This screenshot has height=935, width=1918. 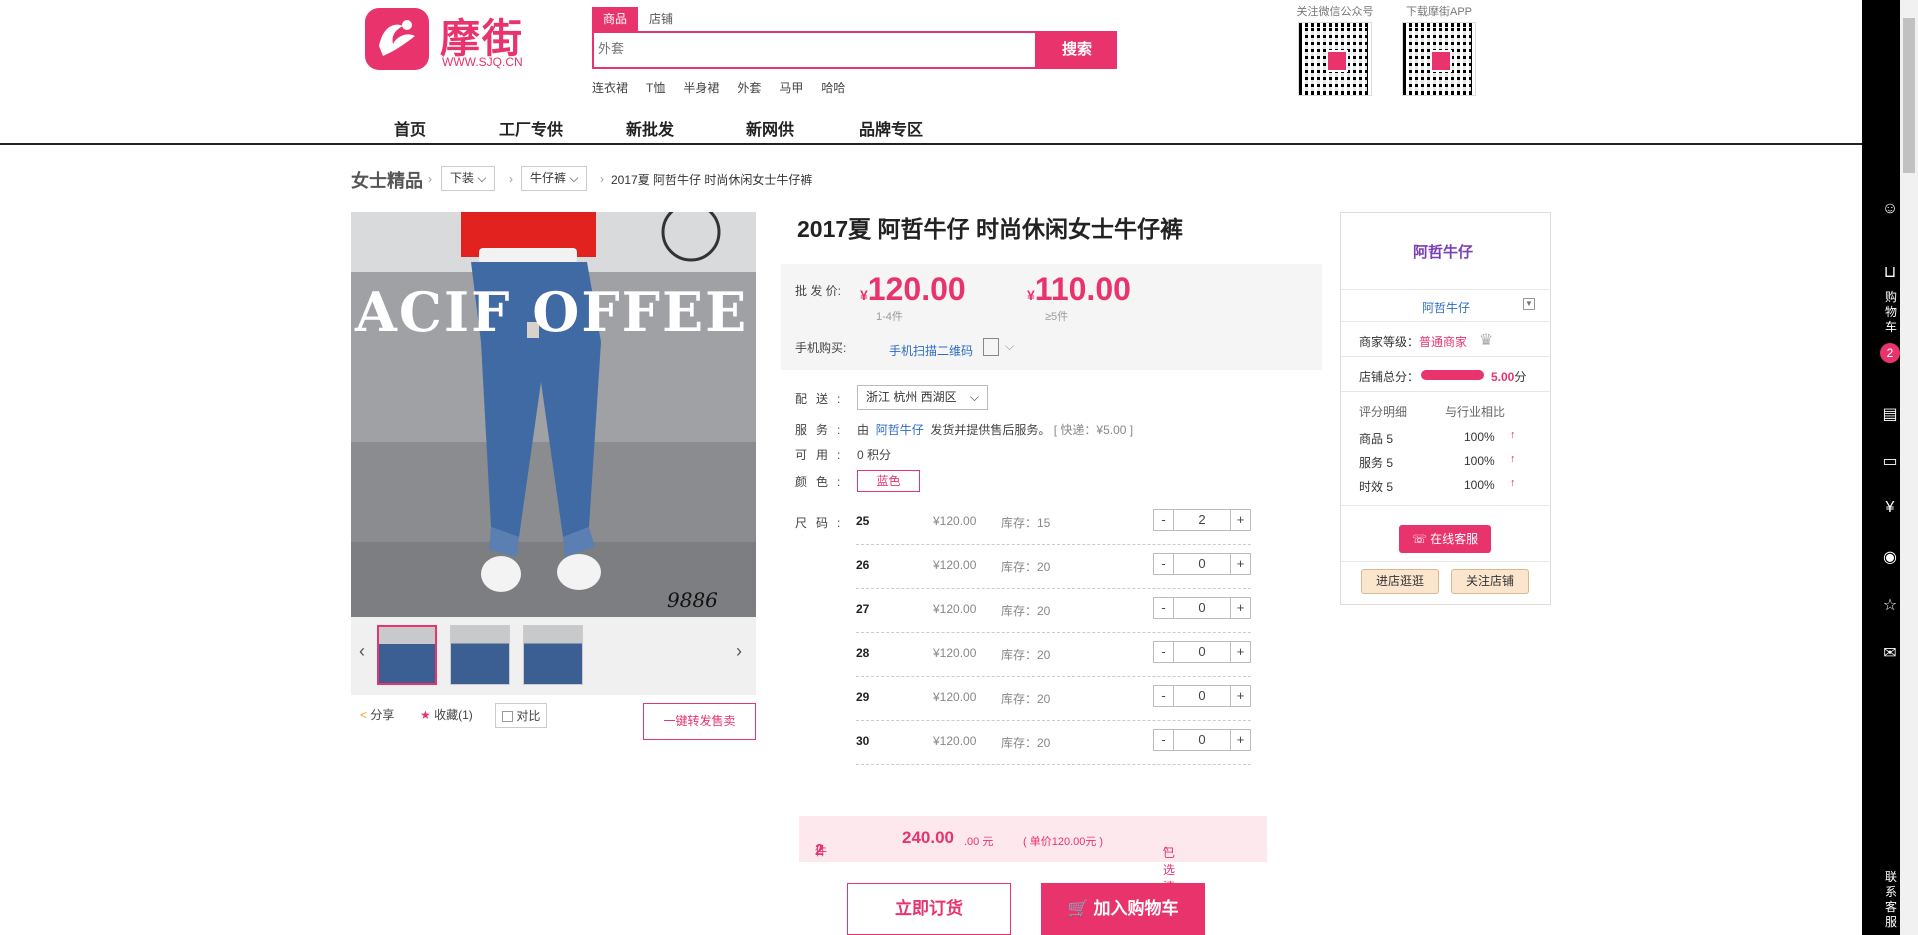 I want to click on rating-pct: 100%, so click(x=1479, y=461).